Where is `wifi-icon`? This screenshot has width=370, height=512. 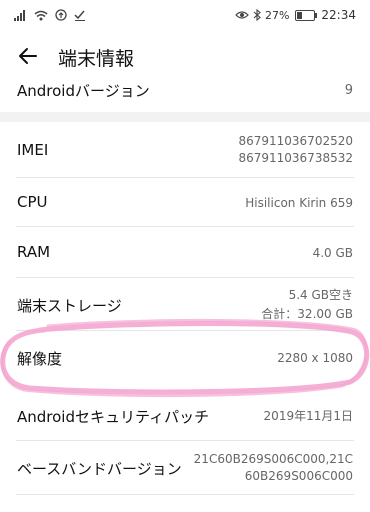 wifi-icon is located at coordinates (41, 15).